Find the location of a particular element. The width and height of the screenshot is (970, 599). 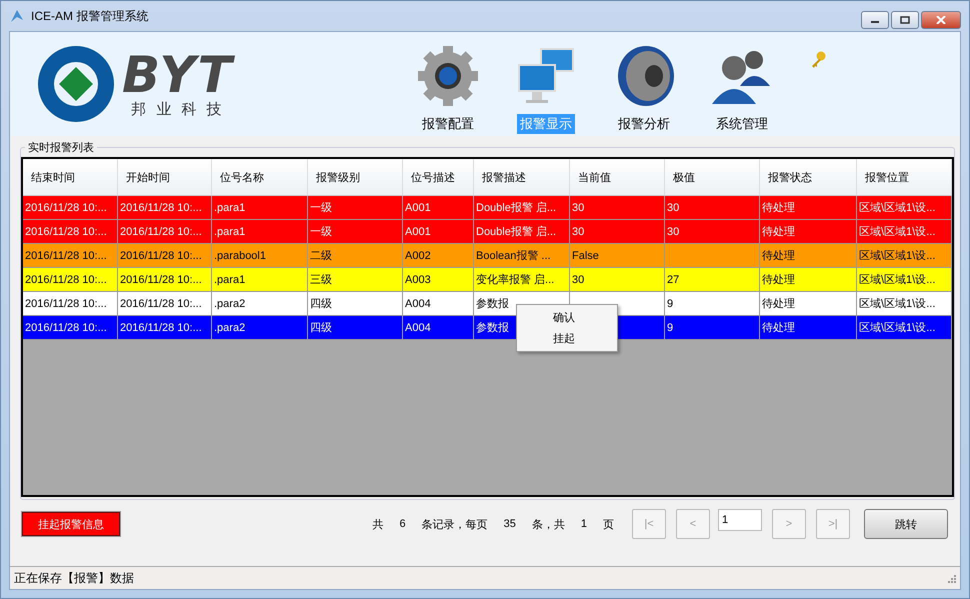

column-header: 位号名称 is located at coordinates (260, 177).